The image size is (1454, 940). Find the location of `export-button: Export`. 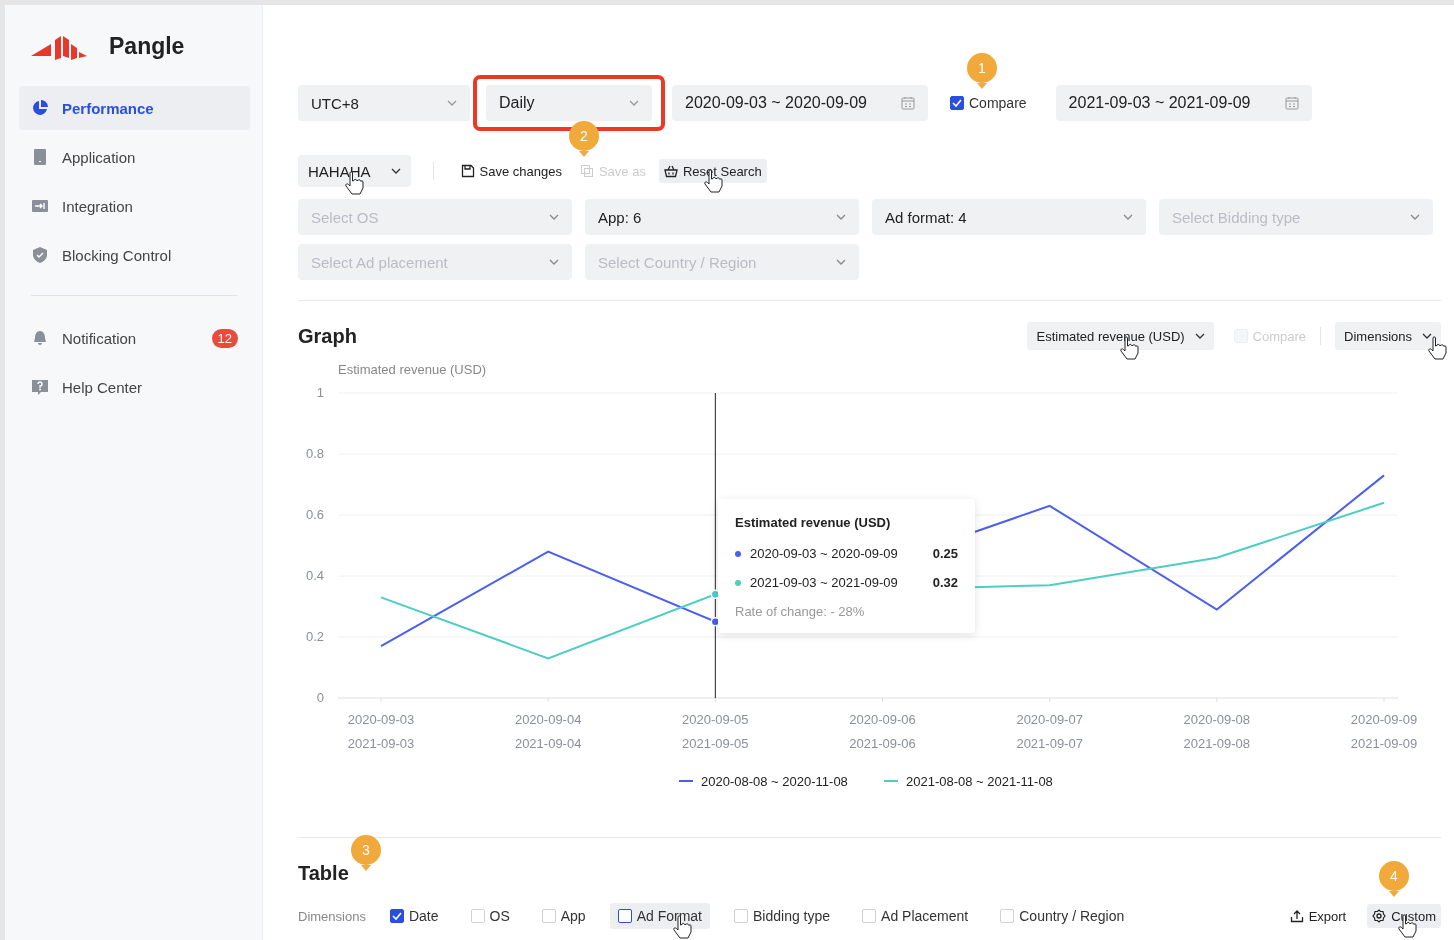

export-button: Export is located at coordinates (1318, 916).